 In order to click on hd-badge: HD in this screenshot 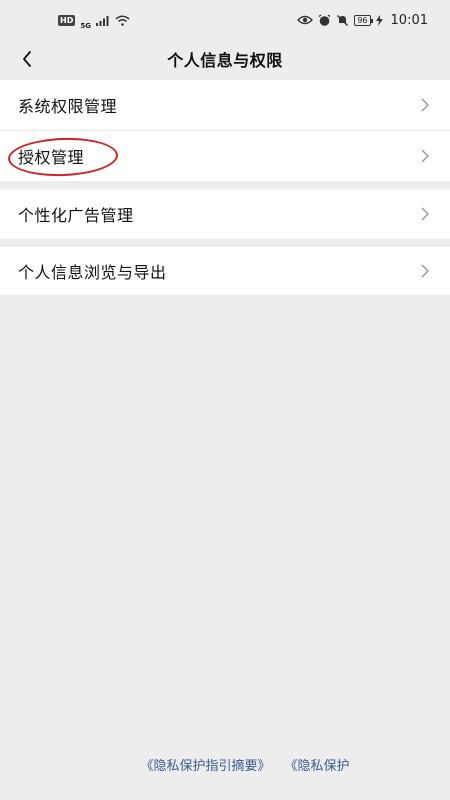, I will do `click(67, 20)`.